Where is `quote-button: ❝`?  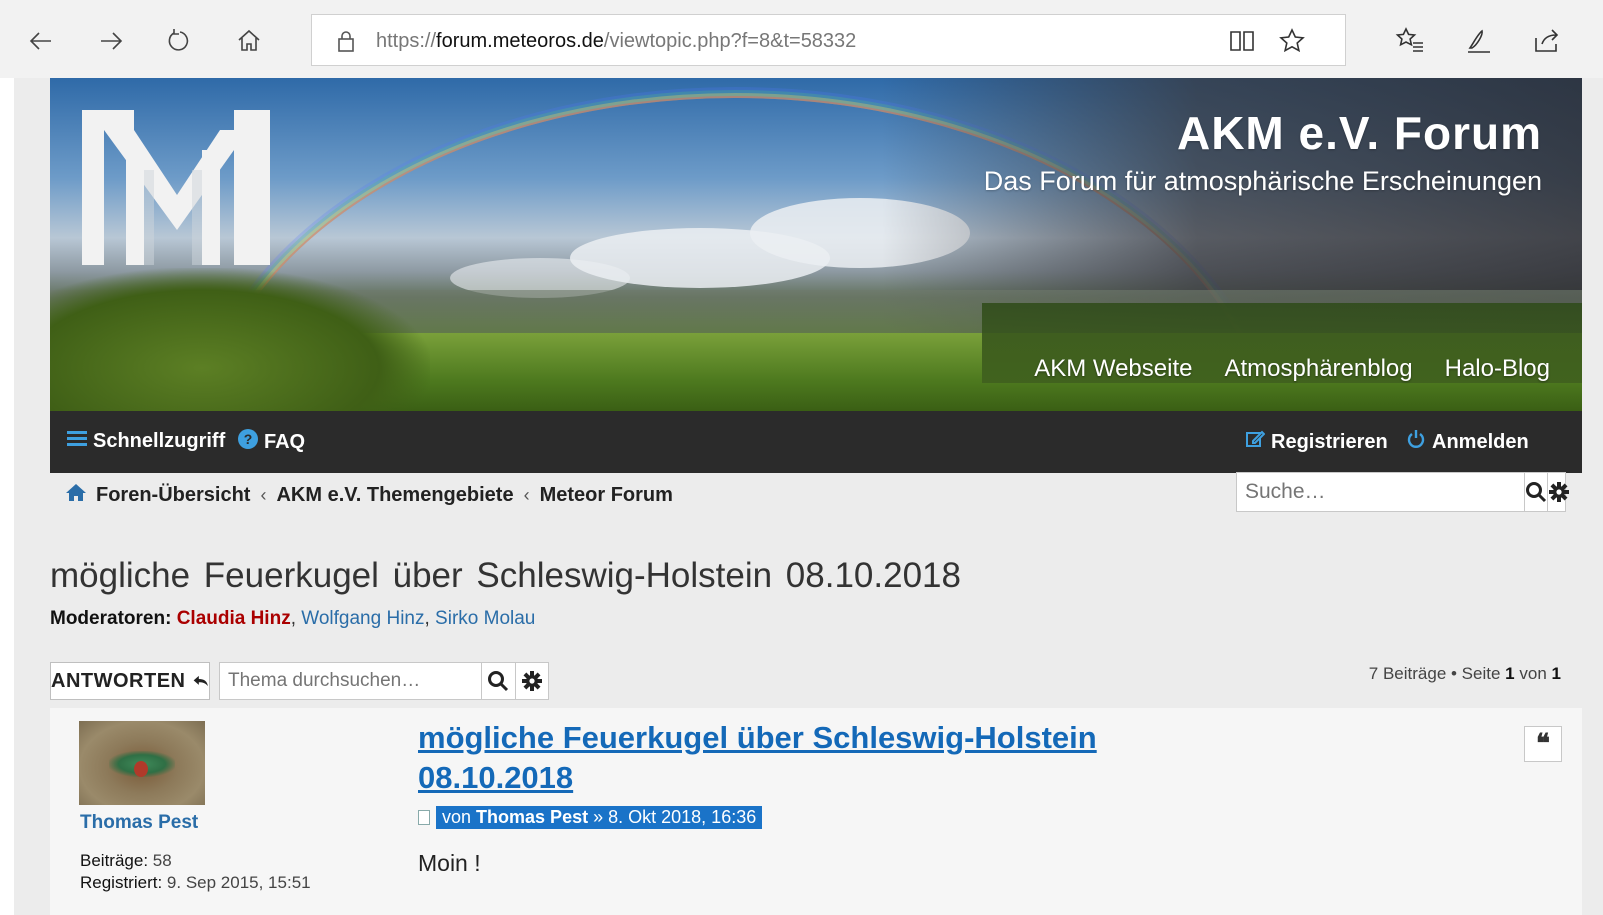 quote-button: ❝ is located at coordinates (1543, 744).